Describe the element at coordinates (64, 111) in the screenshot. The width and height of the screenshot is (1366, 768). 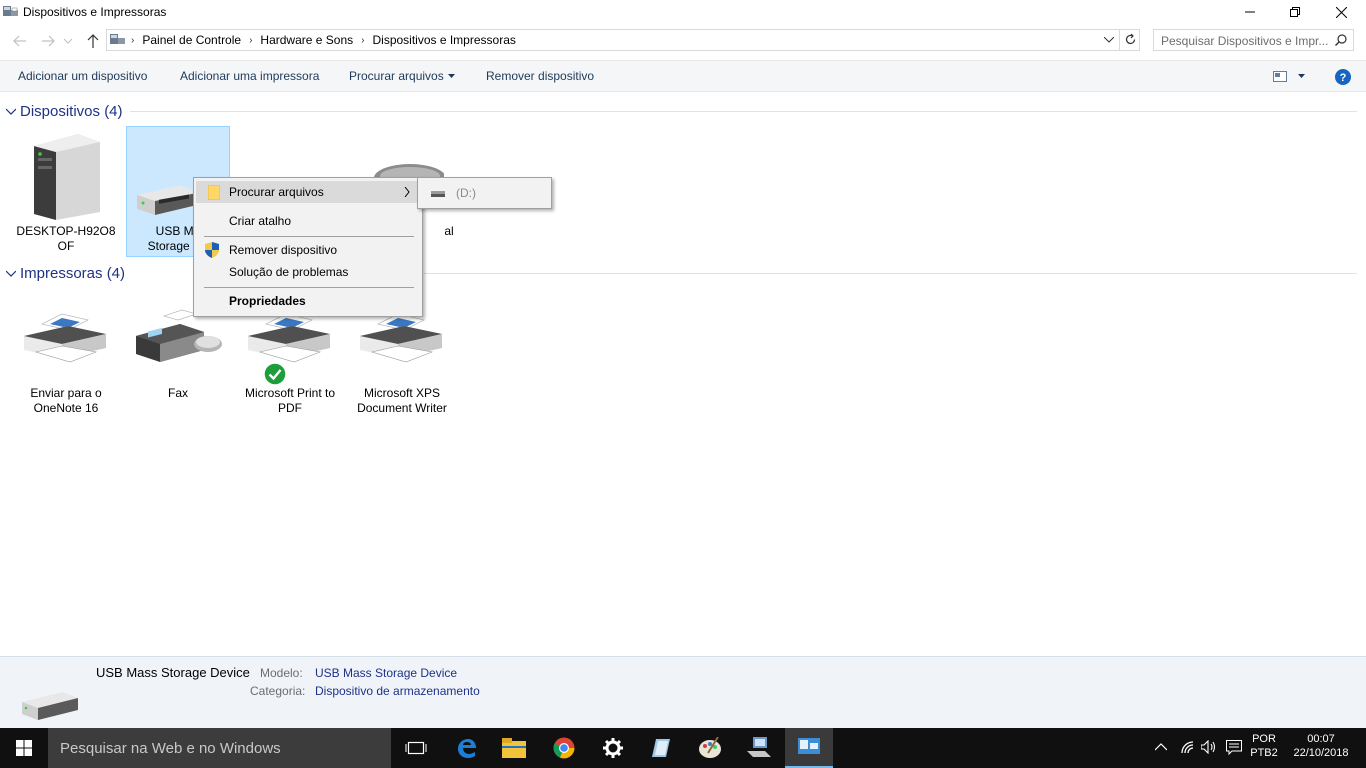
I see `devices-group-header: Dispositivos (4)` at that location.